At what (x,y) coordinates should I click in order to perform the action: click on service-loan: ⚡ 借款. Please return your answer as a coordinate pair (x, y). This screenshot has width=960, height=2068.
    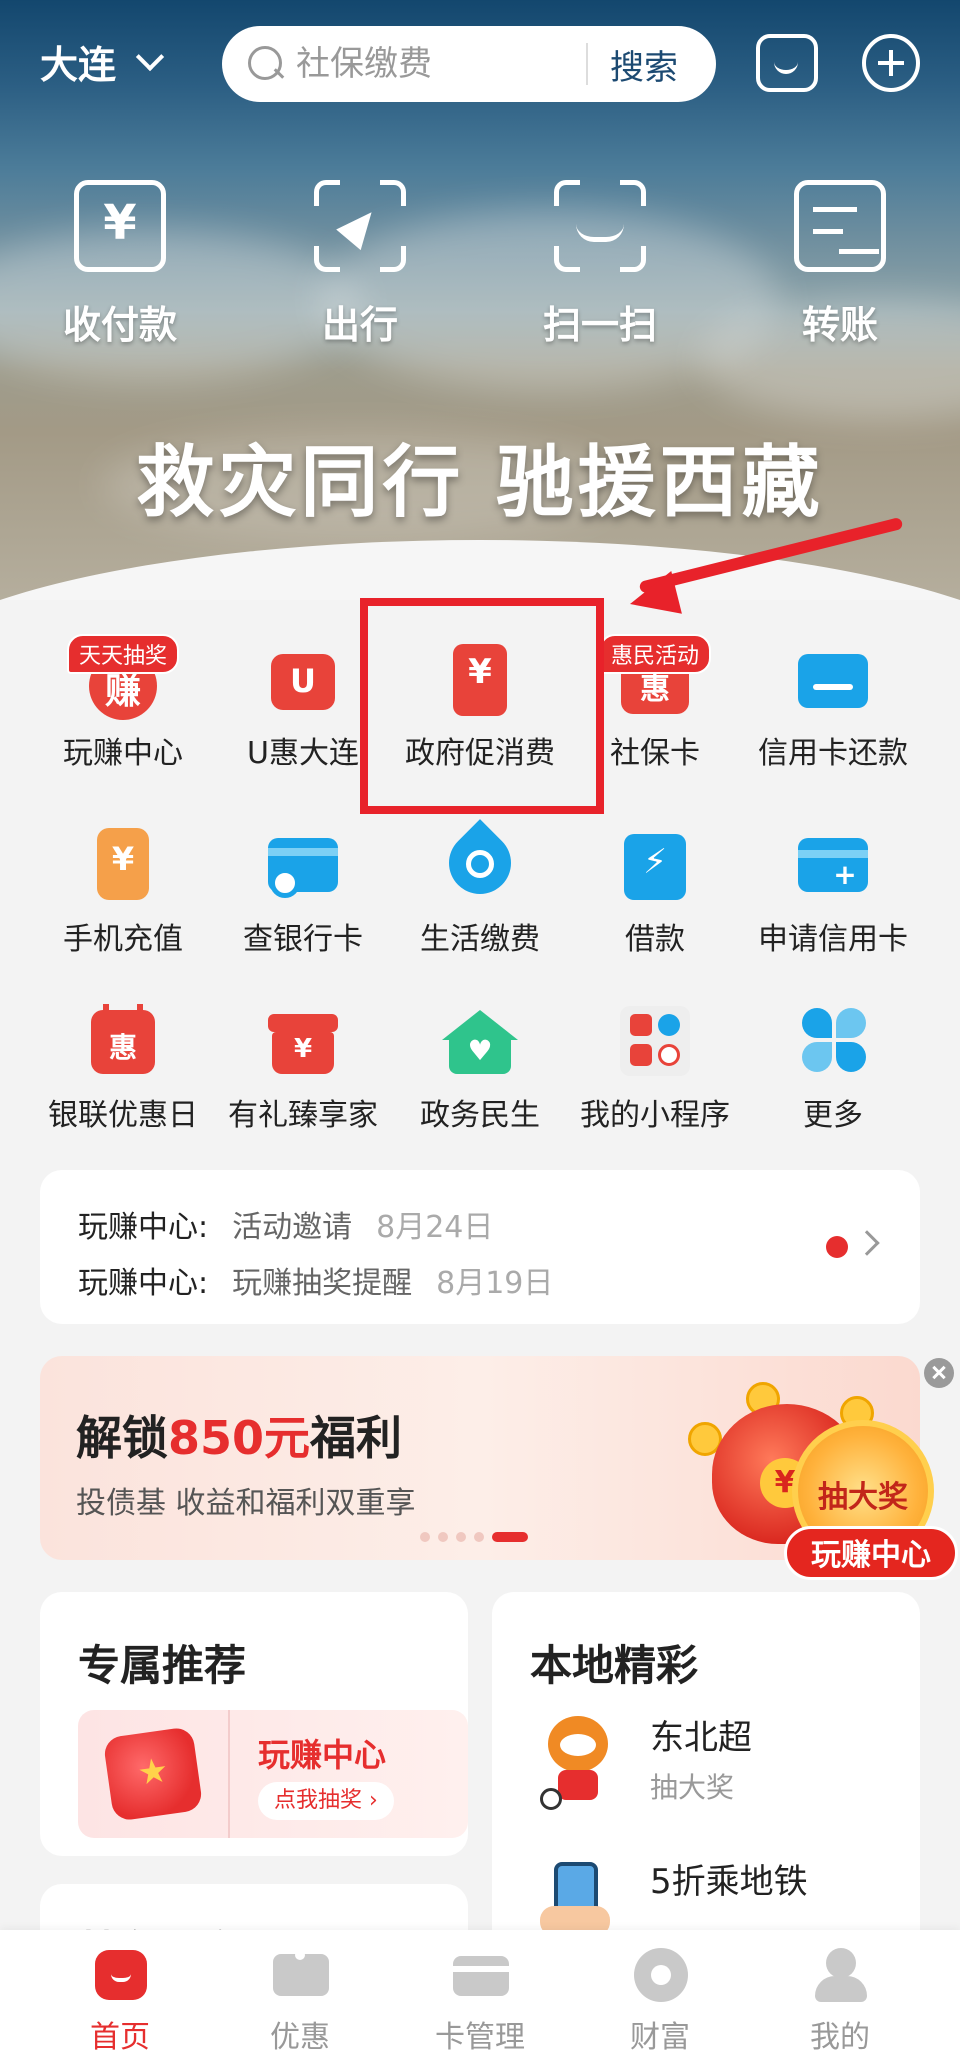
    Looking at the image, I should click on (655, 892).